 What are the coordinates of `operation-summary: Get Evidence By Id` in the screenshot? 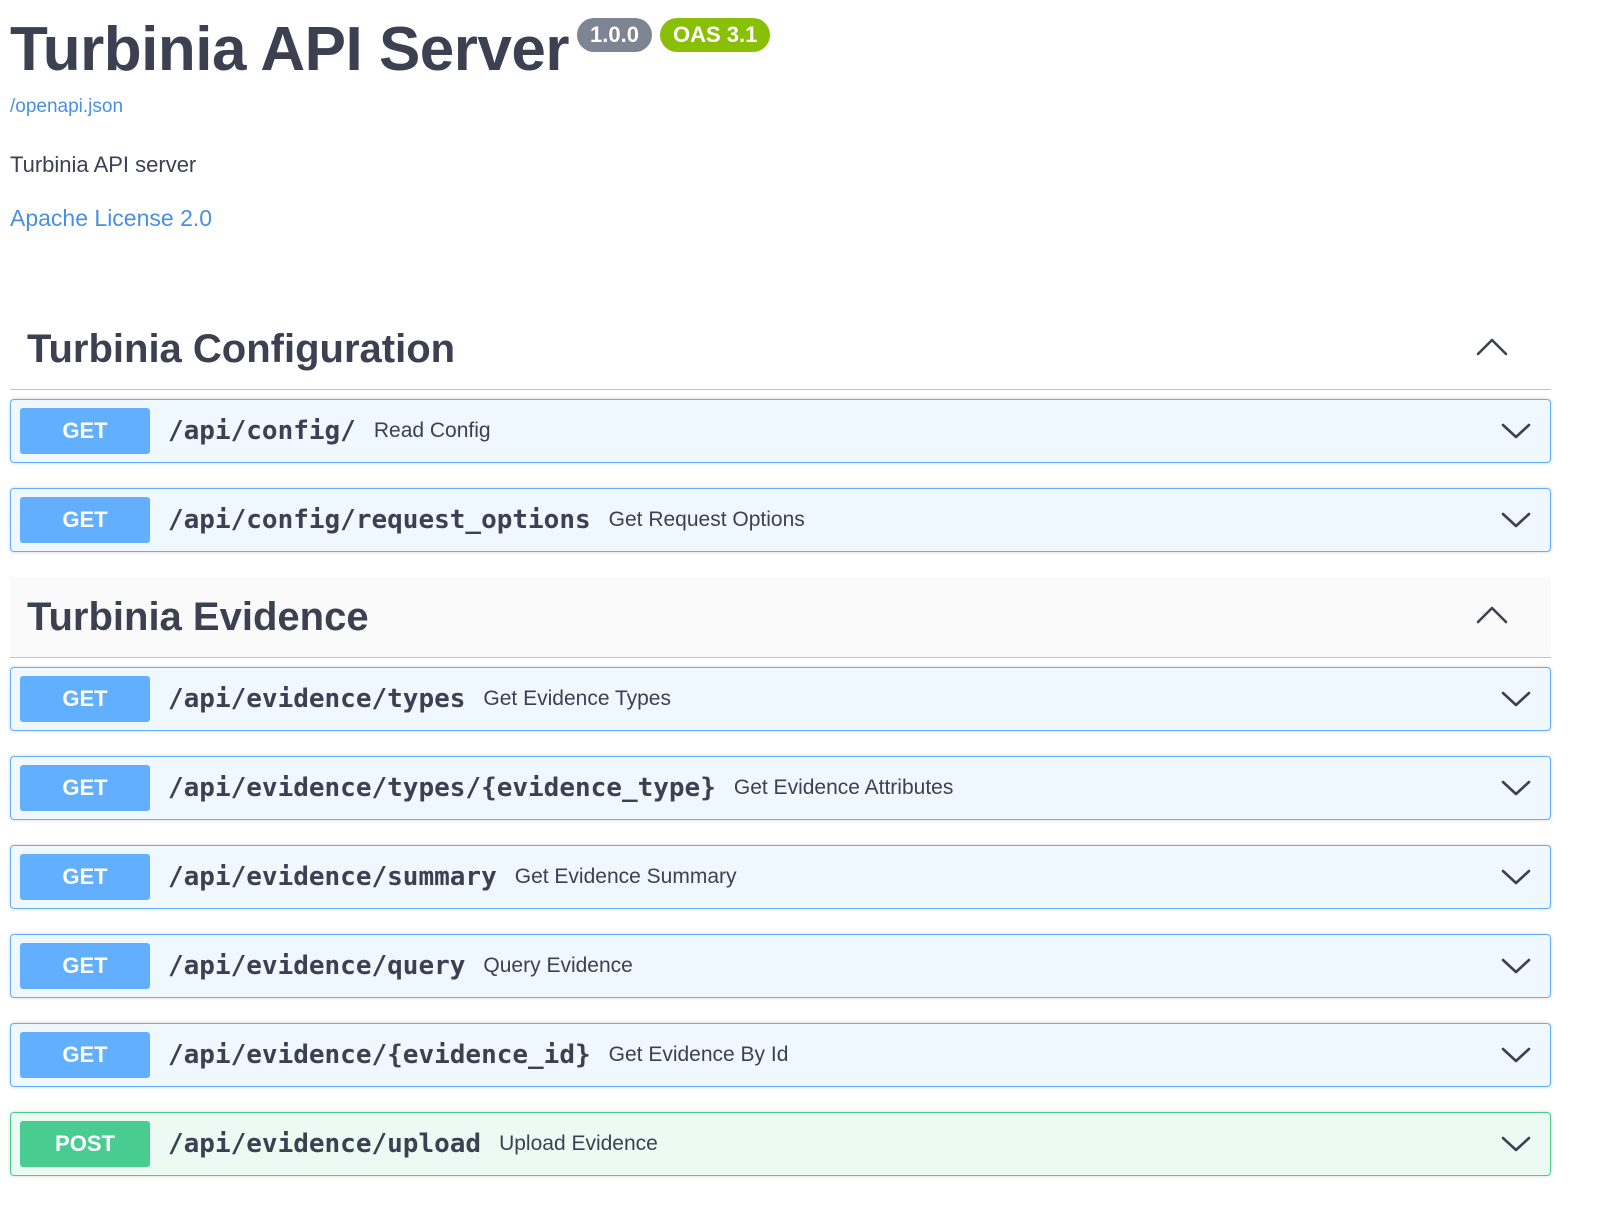 It's located at (698, 1054).